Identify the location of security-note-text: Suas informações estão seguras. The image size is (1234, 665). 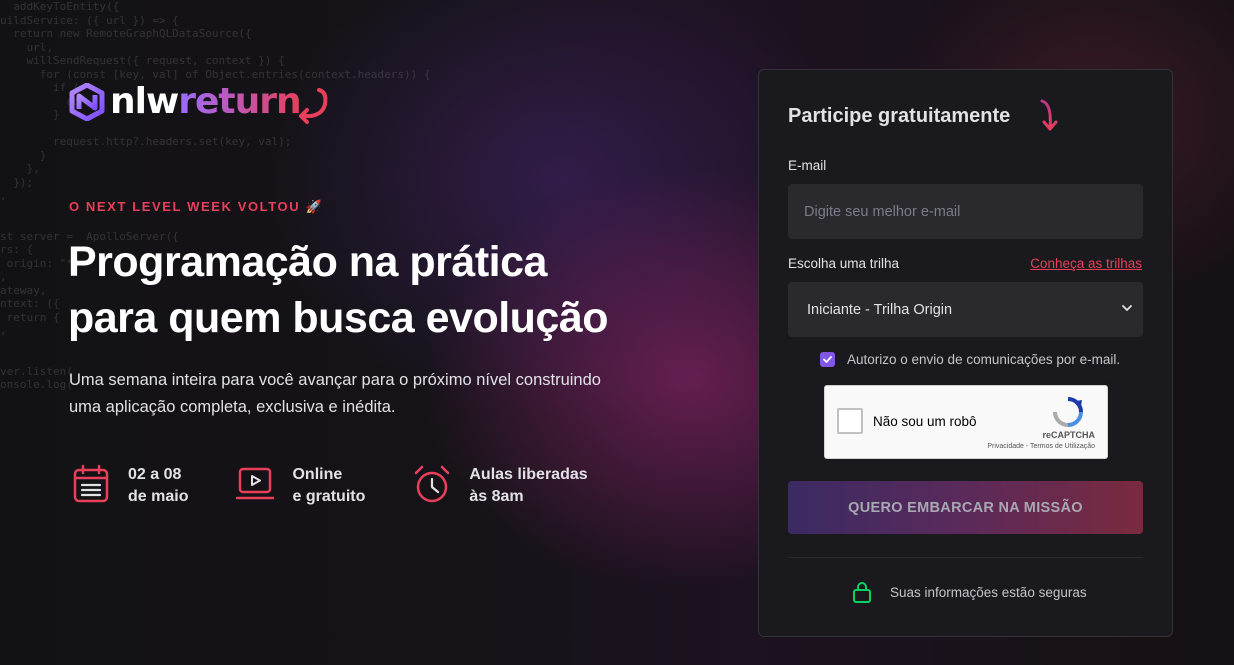
(988, 592).